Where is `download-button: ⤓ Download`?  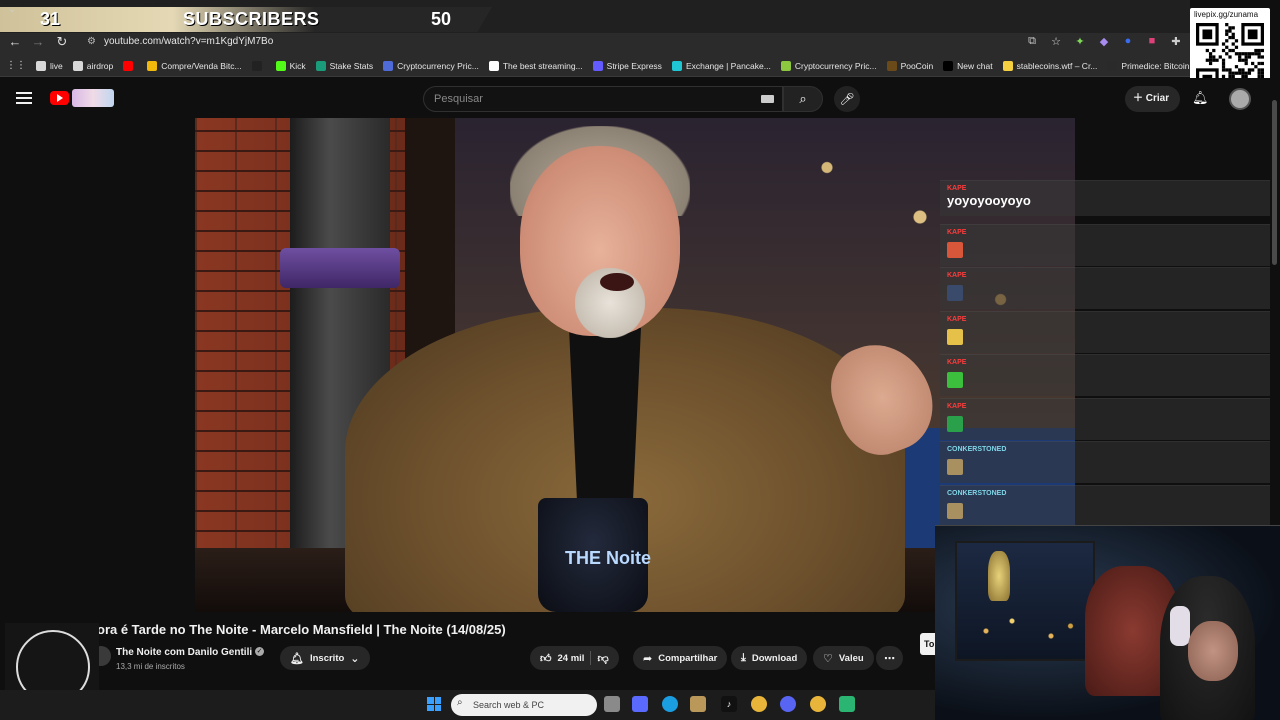
download-button: ⤓ Download is located at coordinates (769, 658).